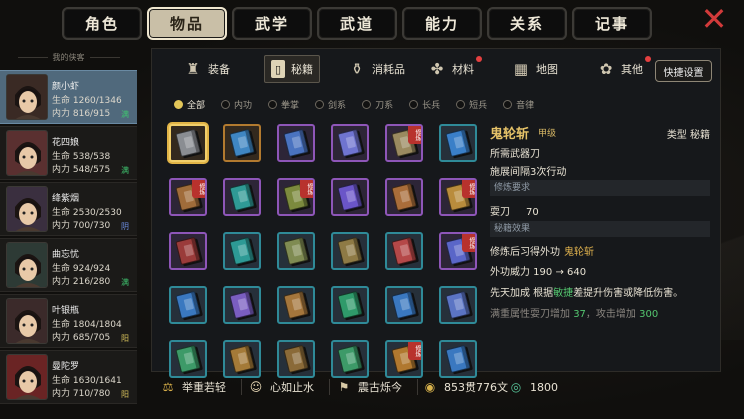 This screenshot has width=744, height=419. Describe the element at coordinates (442, 23) in the screenshot. I see `tab-4: 能力` at that location.